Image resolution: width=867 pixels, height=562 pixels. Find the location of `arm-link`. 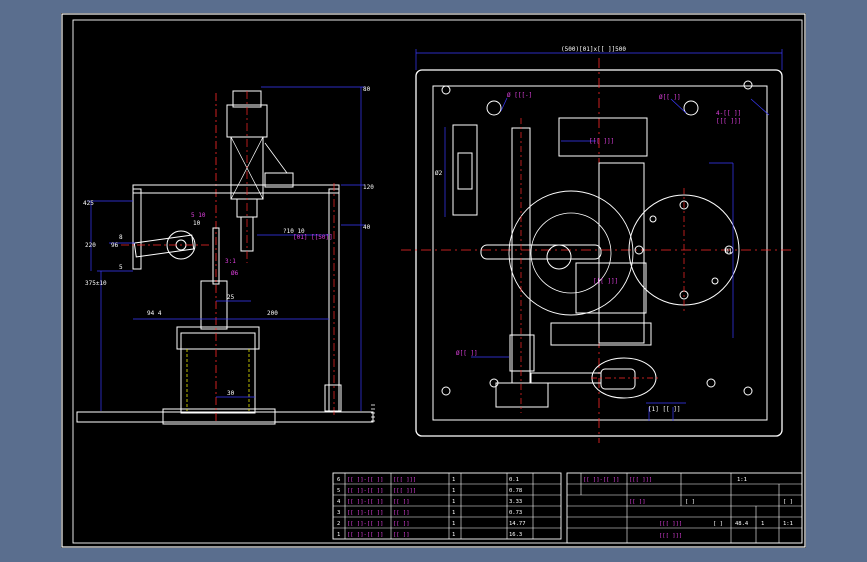

arm-link is located at coordinates (164, 246).